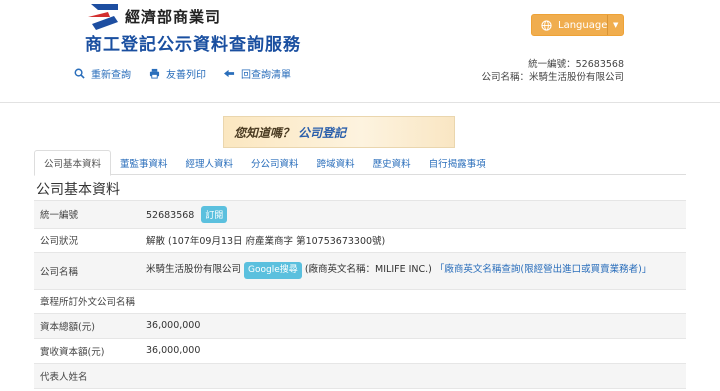 Image resolution: width=720 pixels, height=391 pixels. What do you see at coordinates (368, 269) in the screenshot?
I see `english-name-value: (廠商英文名稱：MILIFE INC.)` at bounding box center [368, 269].